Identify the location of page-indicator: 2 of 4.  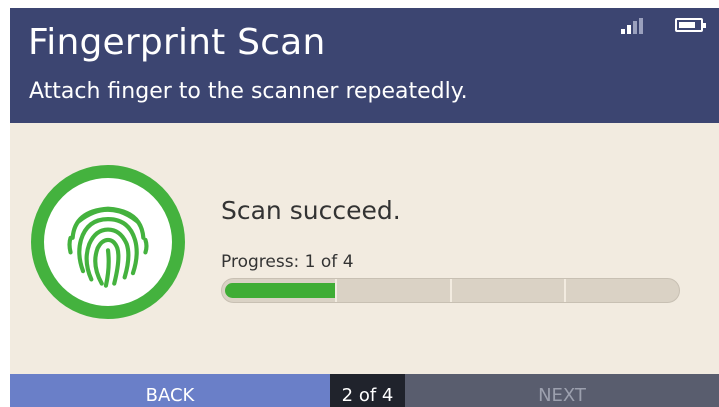
(367, 390).